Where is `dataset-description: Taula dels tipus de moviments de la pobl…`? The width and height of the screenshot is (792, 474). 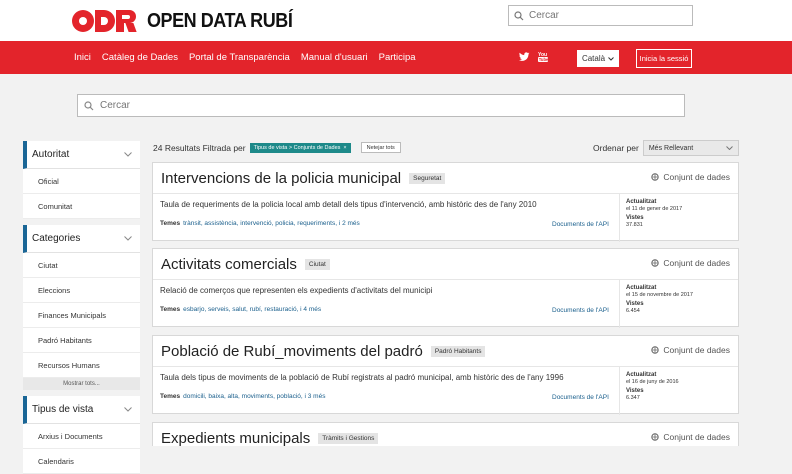
dataset-description: Taula dels tipus de moviments de la pobl… is located at coordinates (362, 377).